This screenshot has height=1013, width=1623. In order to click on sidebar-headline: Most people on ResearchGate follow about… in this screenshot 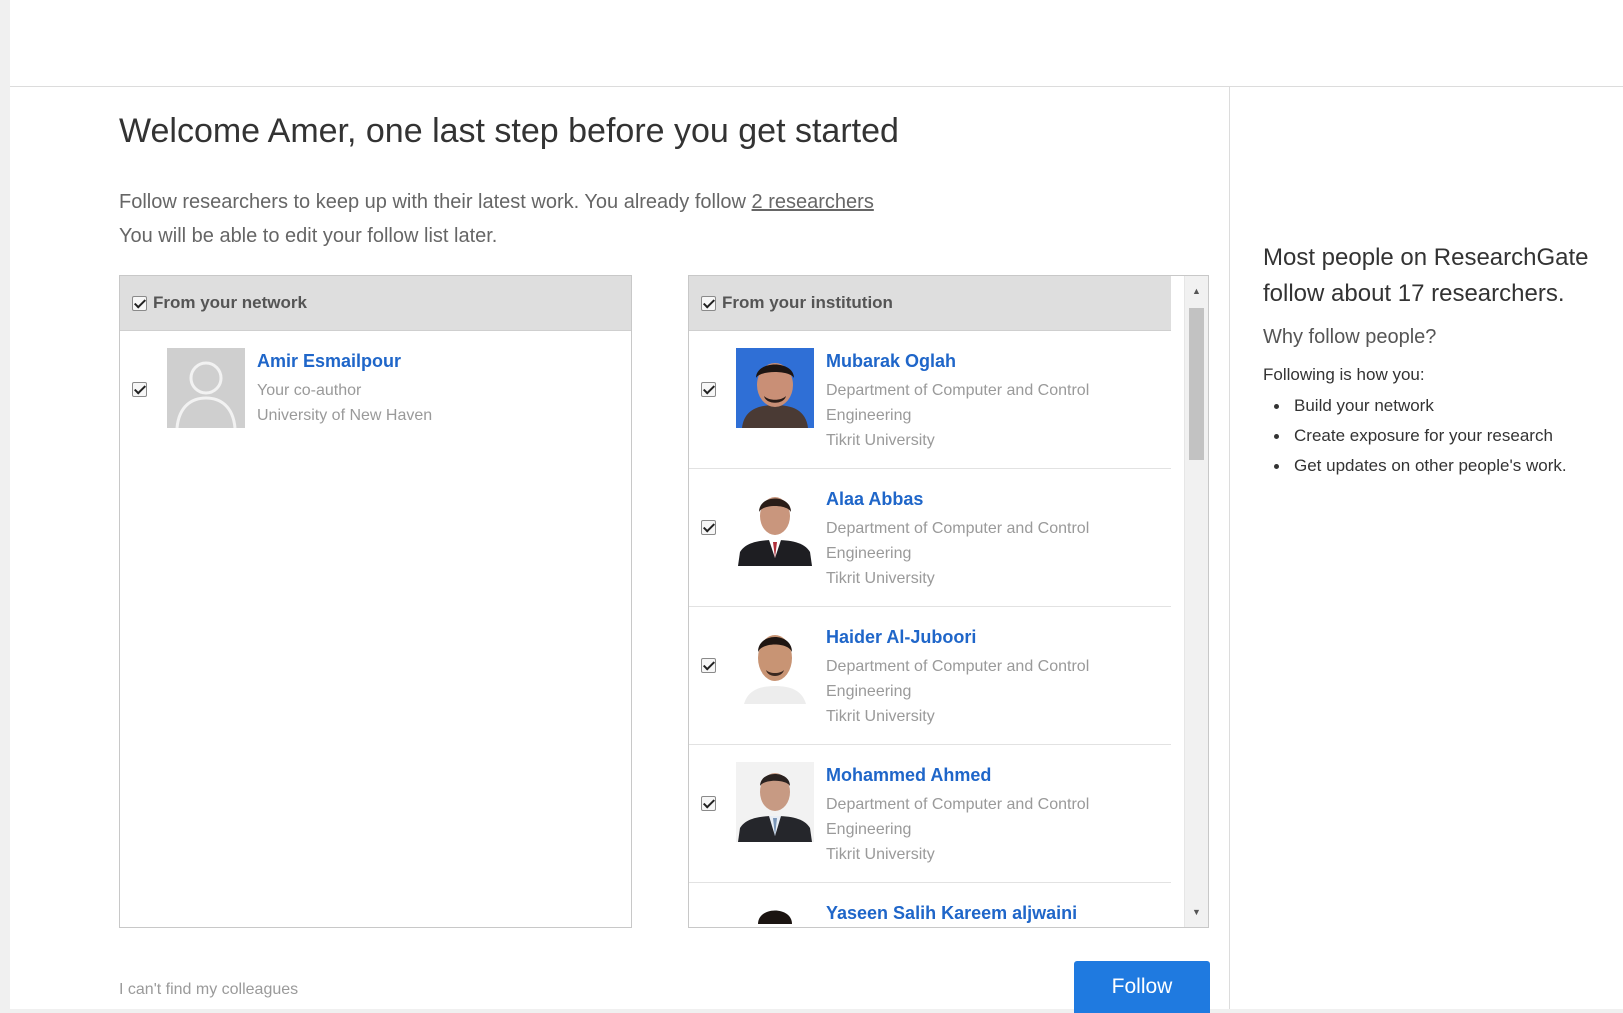, I will do `click(1426, 275)`.